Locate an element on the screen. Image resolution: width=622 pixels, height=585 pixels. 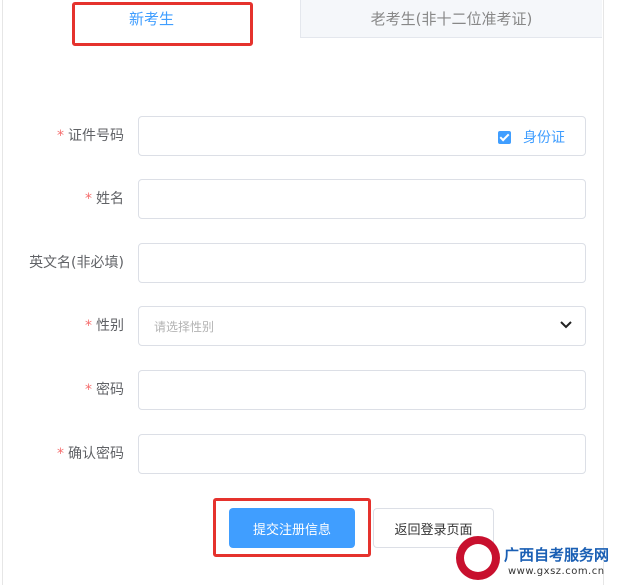
confirm-password-label-text: 确认密码 is located at coordinates (96, 454).